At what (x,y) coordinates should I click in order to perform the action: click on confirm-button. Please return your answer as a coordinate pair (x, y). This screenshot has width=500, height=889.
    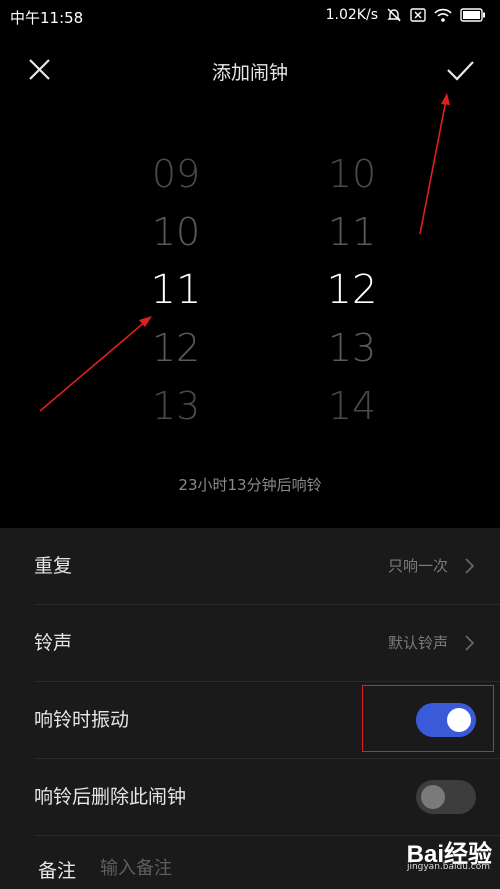
    Looking at the image, I should click on (460, 71).